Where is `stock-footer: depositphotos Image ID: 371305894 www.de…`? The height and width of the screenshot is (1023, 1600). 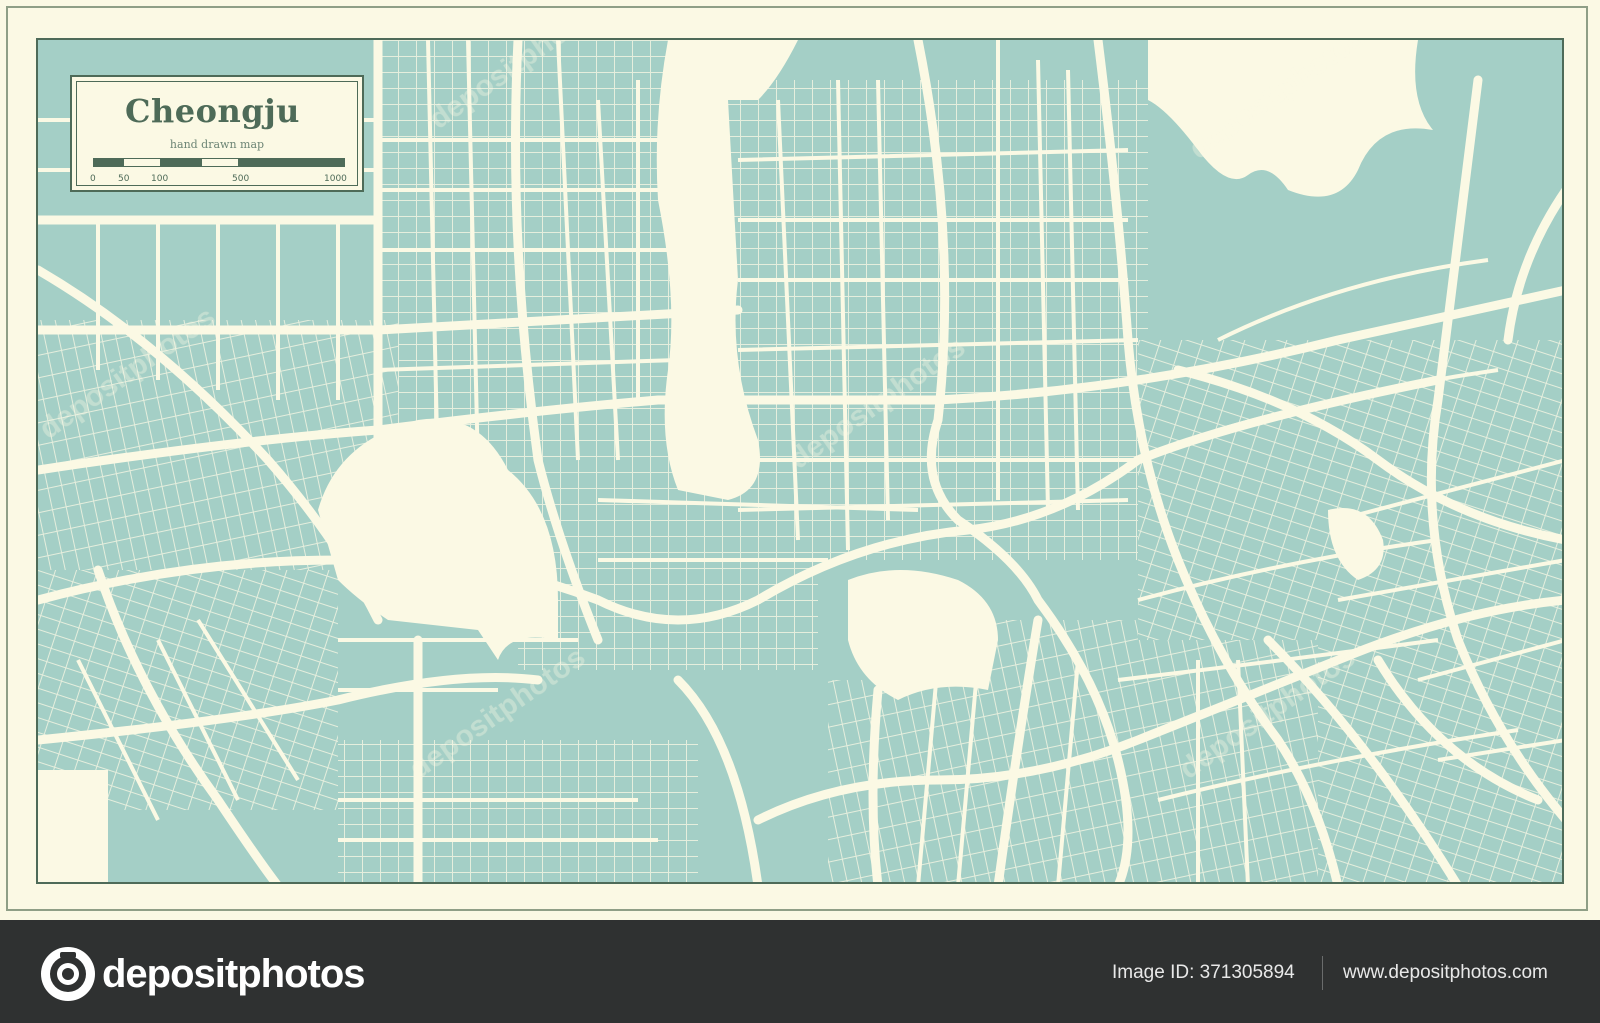
stock-footer: depositphotos Image ID: 371305894 www.de… is located at coordinates (800, 971).